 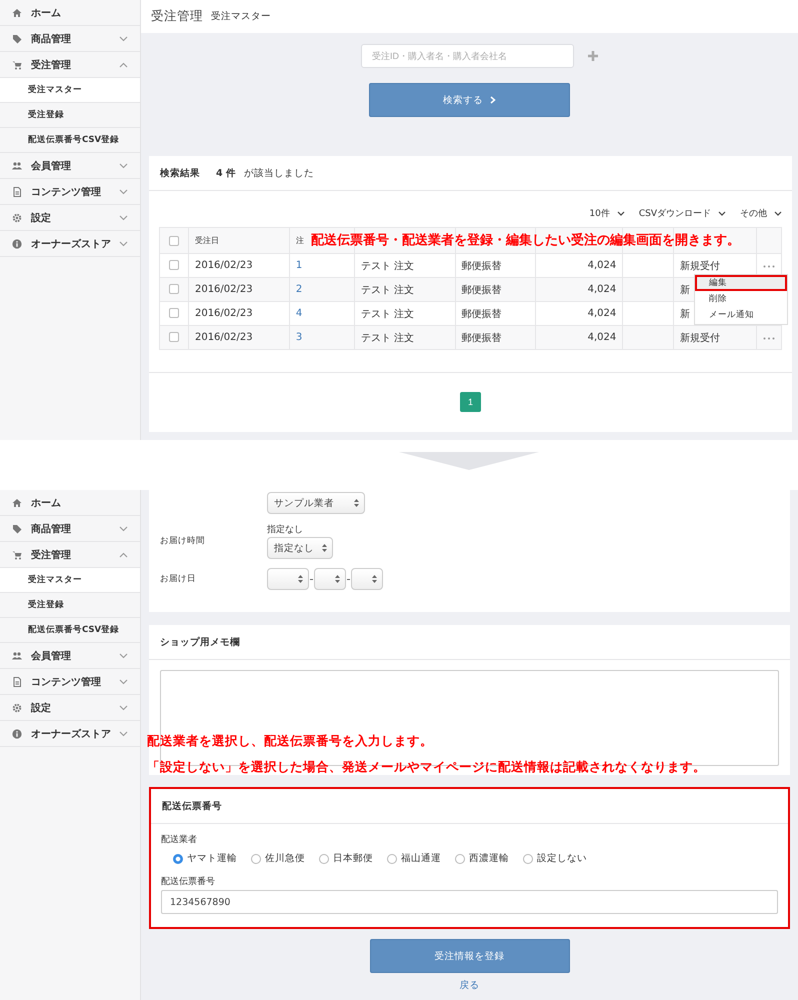 What do you see at coordinates (741, 283) in the screenshot?
I see `menu-item: 編集` at bounding box center [741, 283].